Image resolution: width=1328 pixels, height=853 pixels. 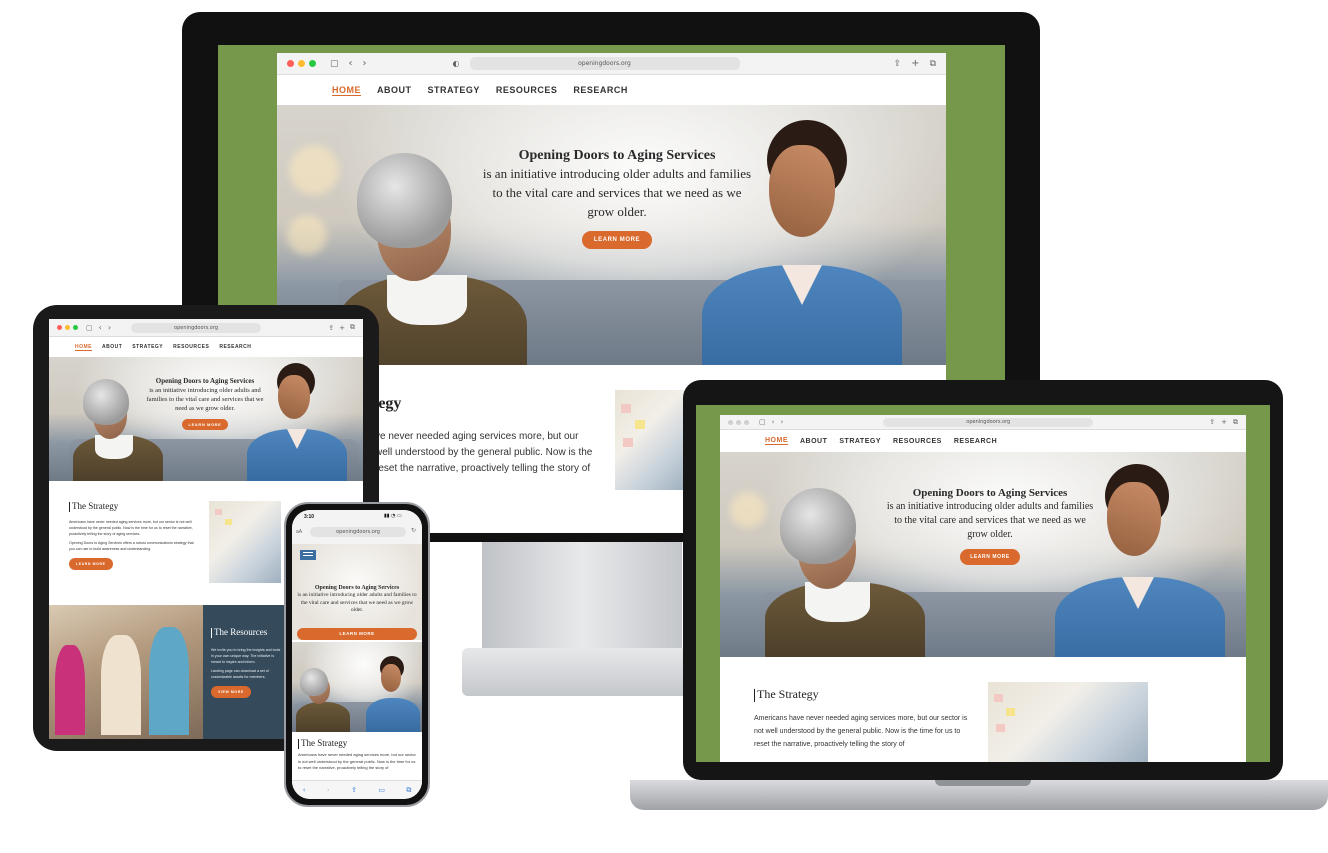 I want to click on menu-icon, so click(x=308, y=555).